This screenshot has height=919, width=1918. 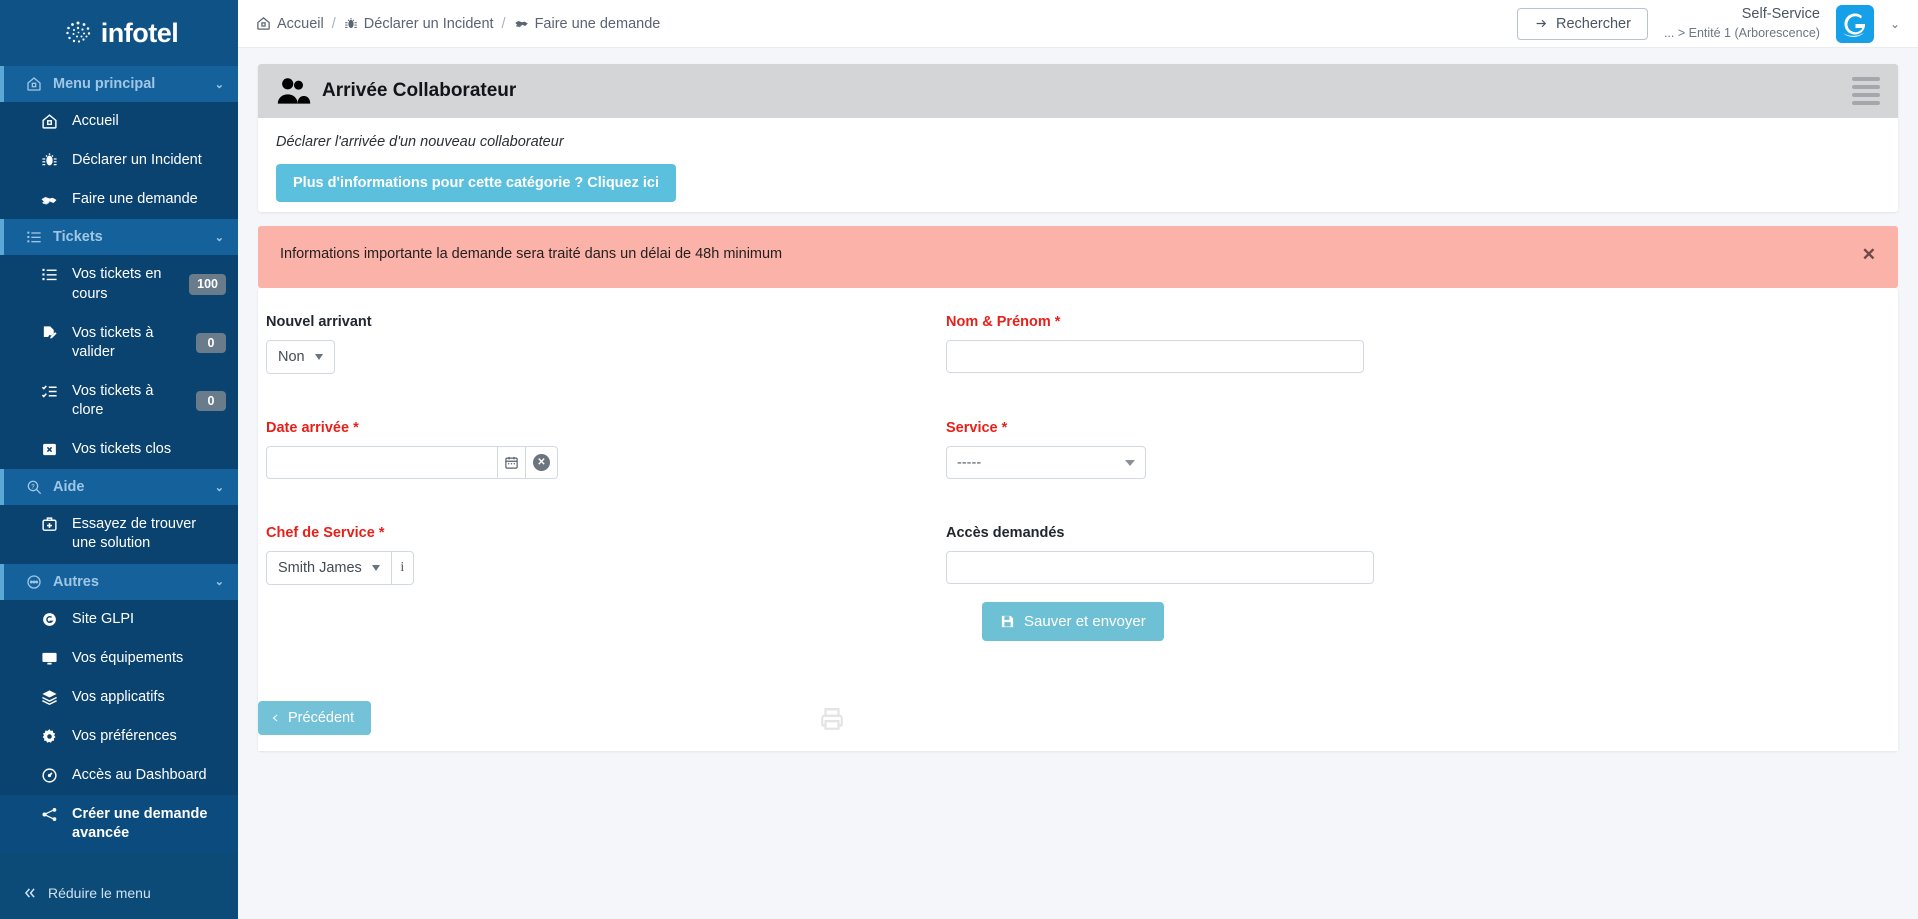 What do you see at coordinates (119, 895) in the screenshot?
I see `collapse-menu-button: Réduire le menu` at bounding box center [119, 895].